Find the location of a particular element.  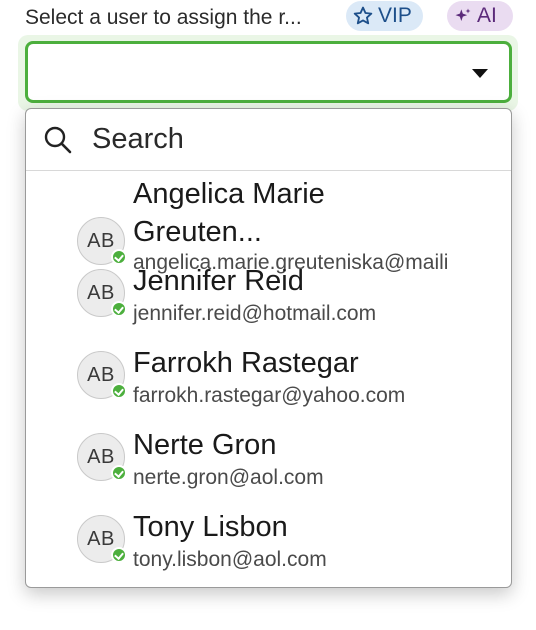

user-option-name: Jennifer Reid is located at coordinates (218, 281).